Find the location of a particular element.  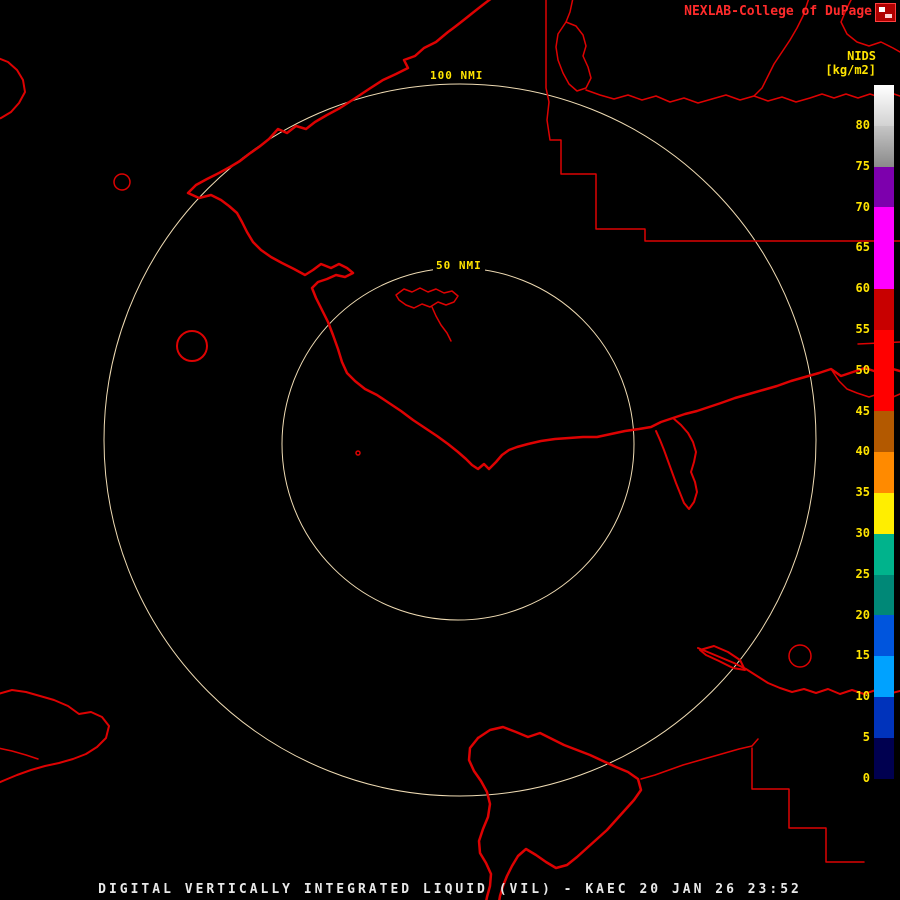

colorbar-tick-60: 60 is located at coordinates (862, 288).